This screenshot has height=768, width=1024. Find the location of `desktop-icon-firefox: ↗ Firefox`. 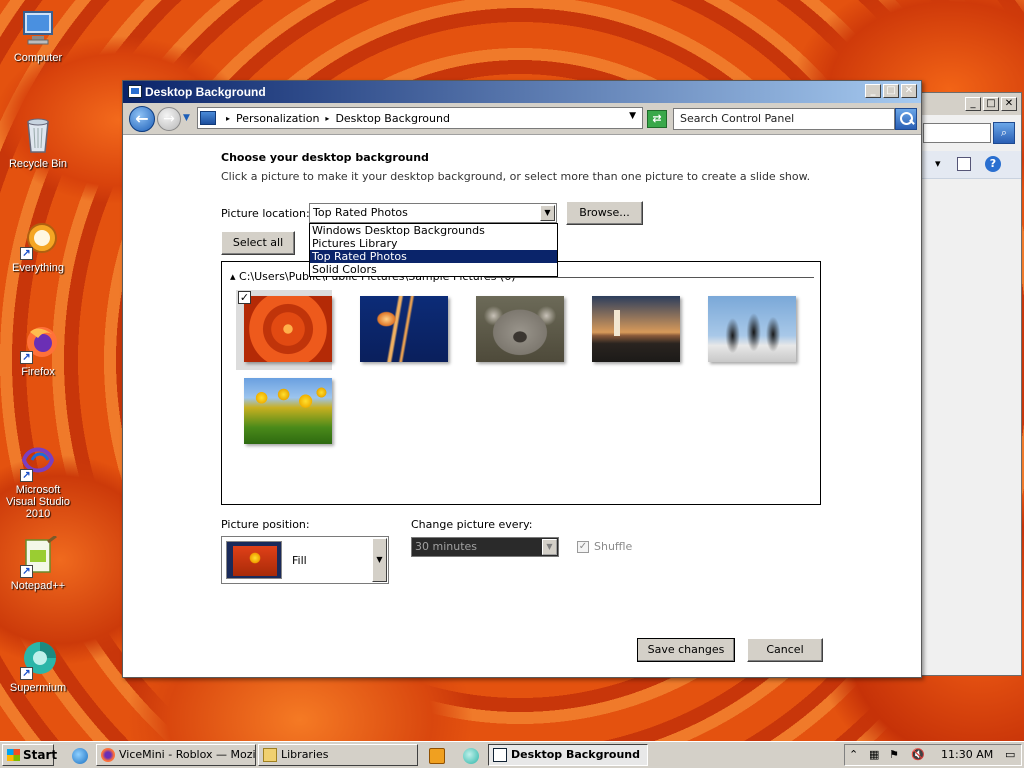

desktop-icon-firefox: ↗ Firefox is located at coordinates (38, 350).